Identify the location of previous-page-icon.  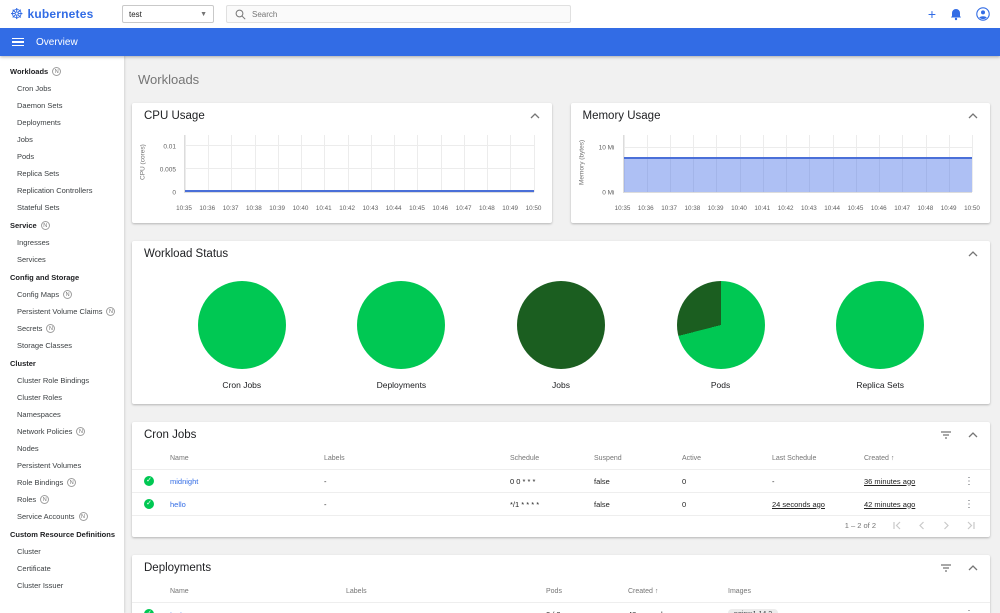
(921, 525).